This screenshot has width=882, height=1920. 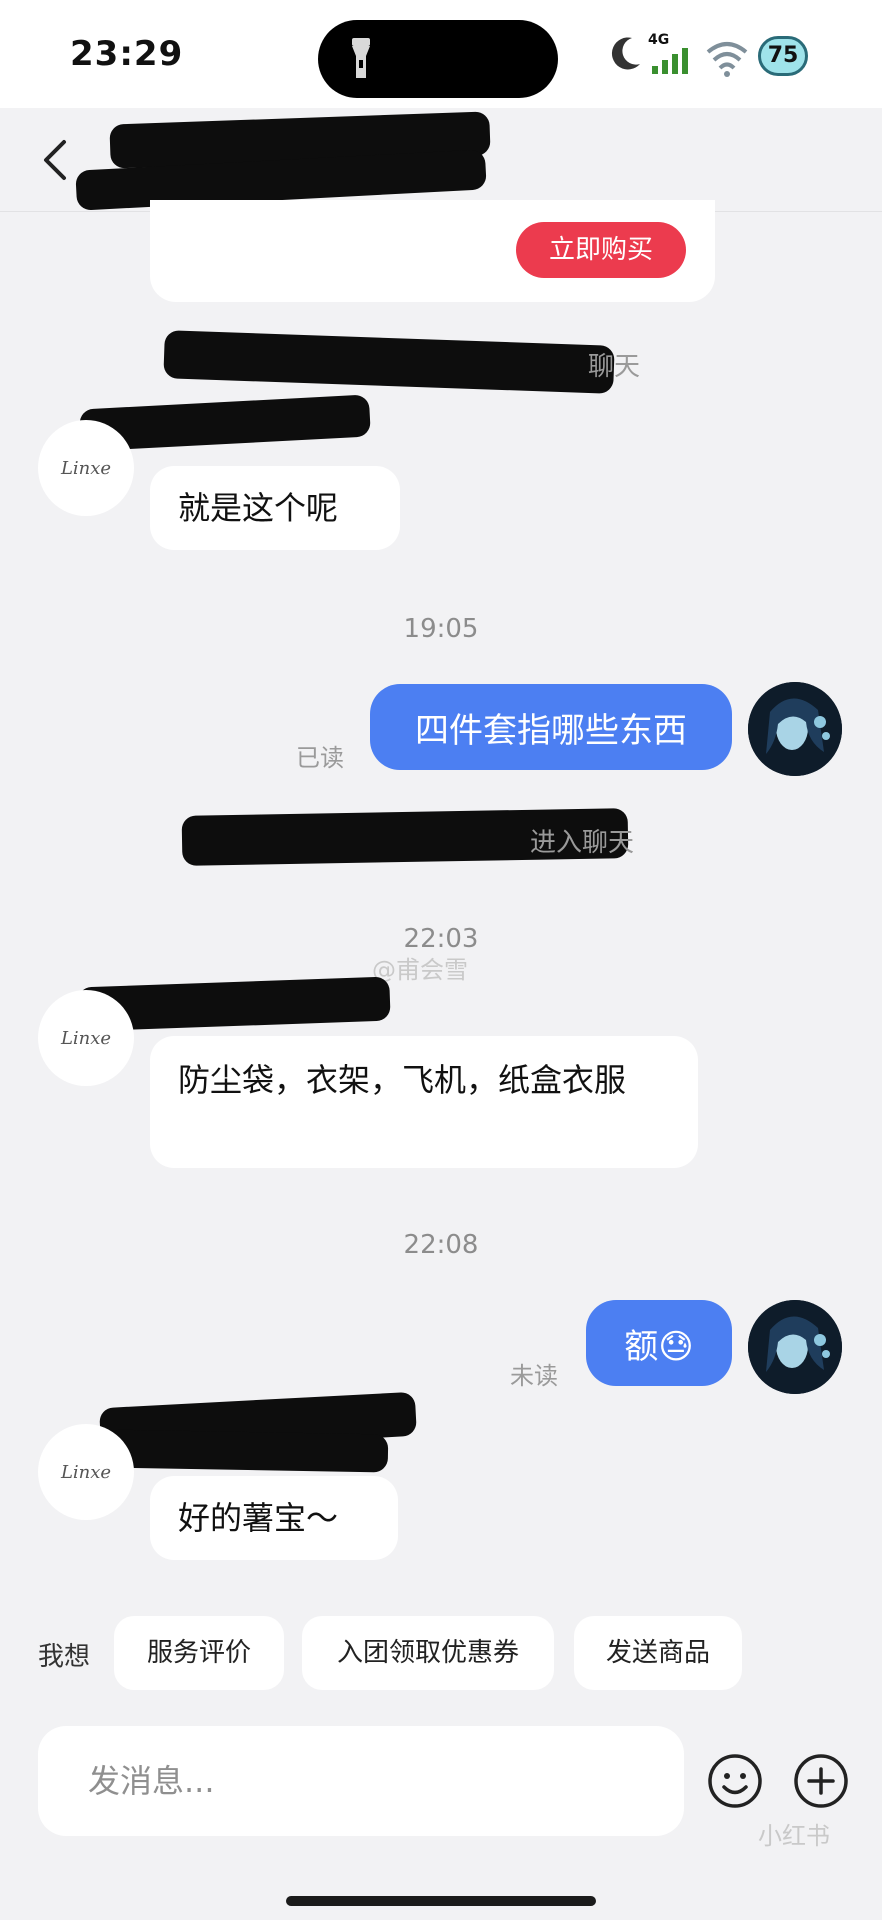 I want to click on read-status: 未读, so click(x=534, y=1376).